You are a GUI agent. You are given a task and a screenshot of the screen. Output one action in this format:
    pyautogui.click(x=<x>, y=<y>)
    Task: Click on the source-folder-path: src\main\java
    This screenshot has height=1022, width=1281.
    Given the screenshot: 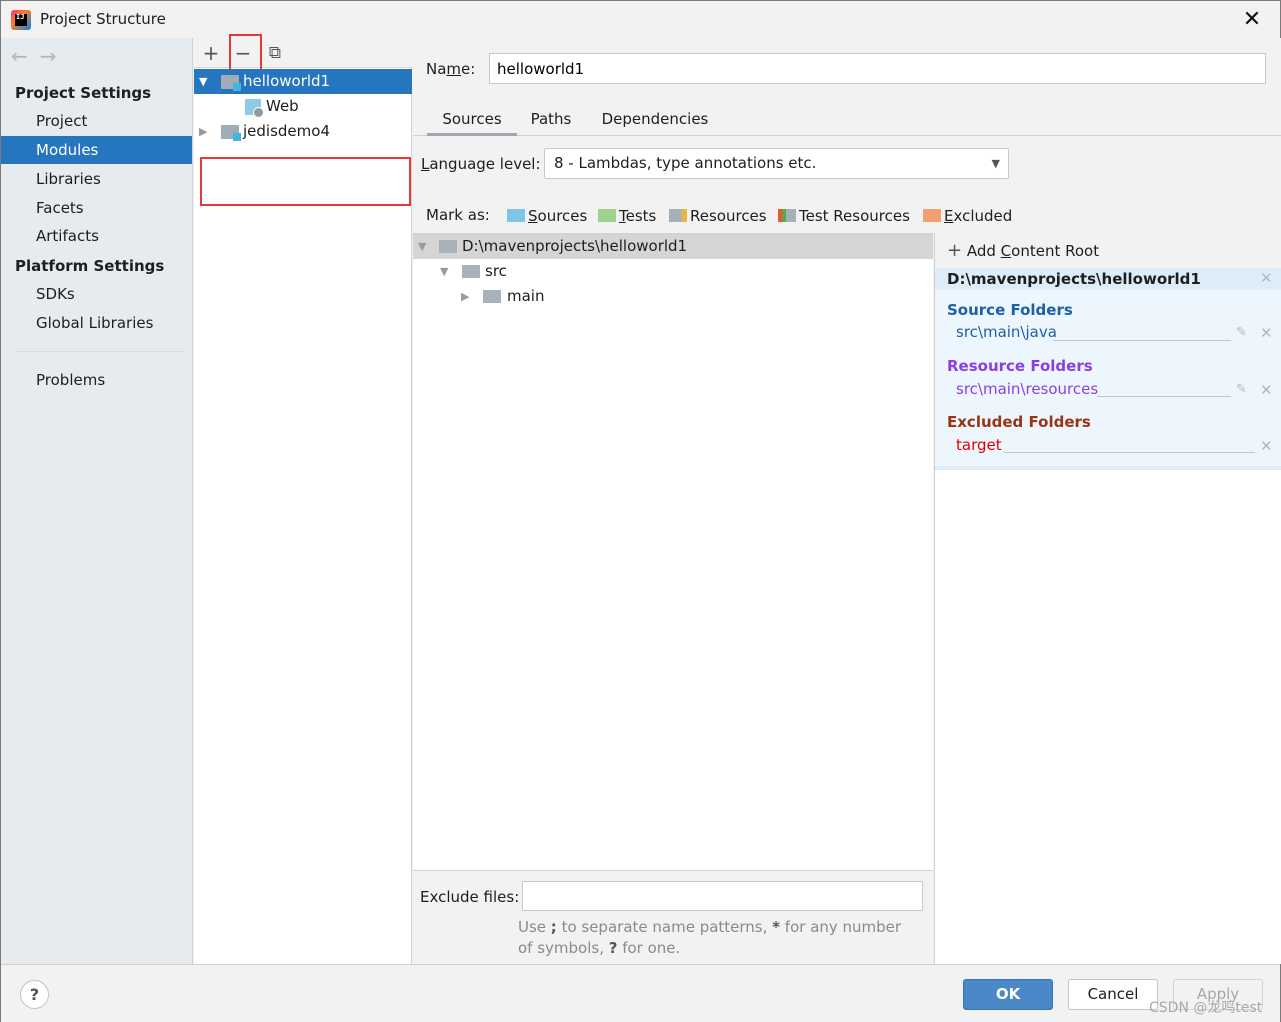 What is the action you would take?
    pyautogui.click(x=1006, y=332)
    